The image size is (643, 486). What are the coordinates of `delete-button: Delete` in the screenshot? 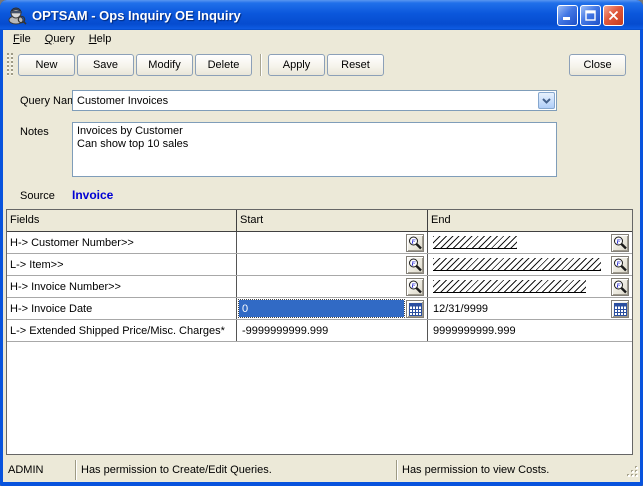 It's located at (223, 64).